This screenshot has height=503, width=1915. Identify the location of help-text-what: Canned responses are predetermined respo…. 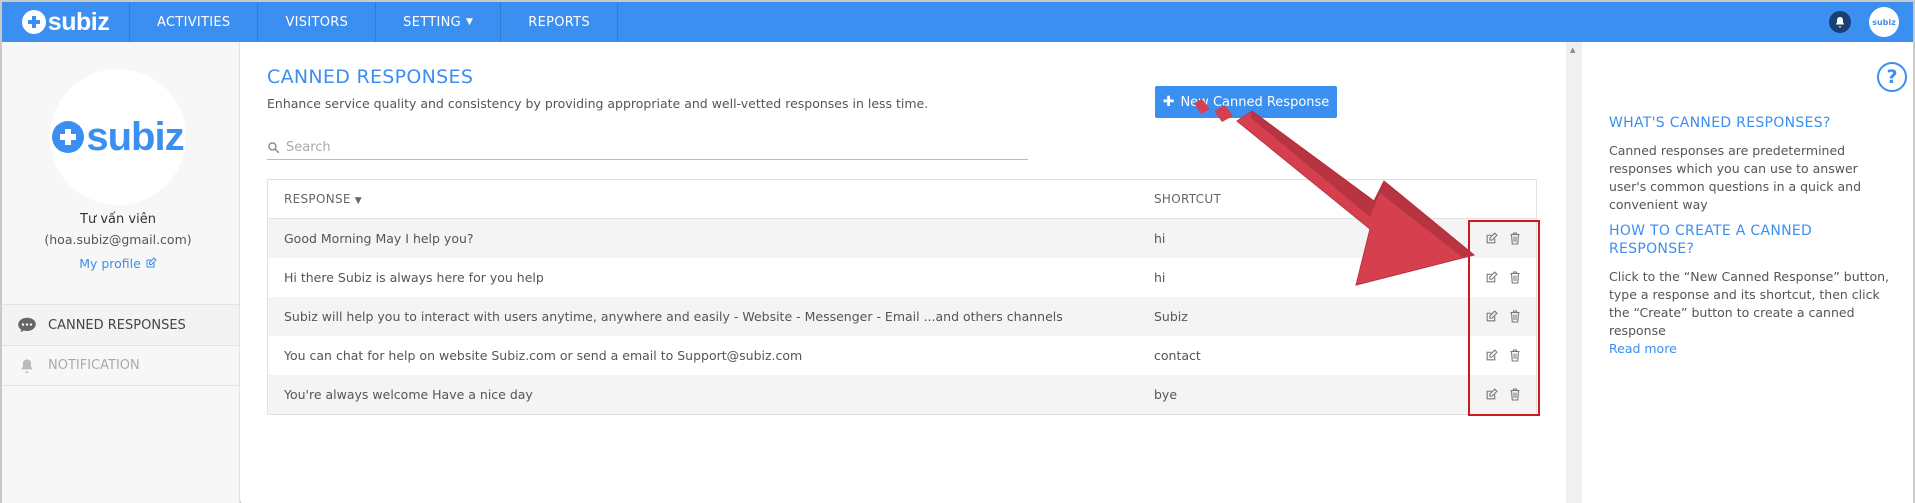
(1735, 177).